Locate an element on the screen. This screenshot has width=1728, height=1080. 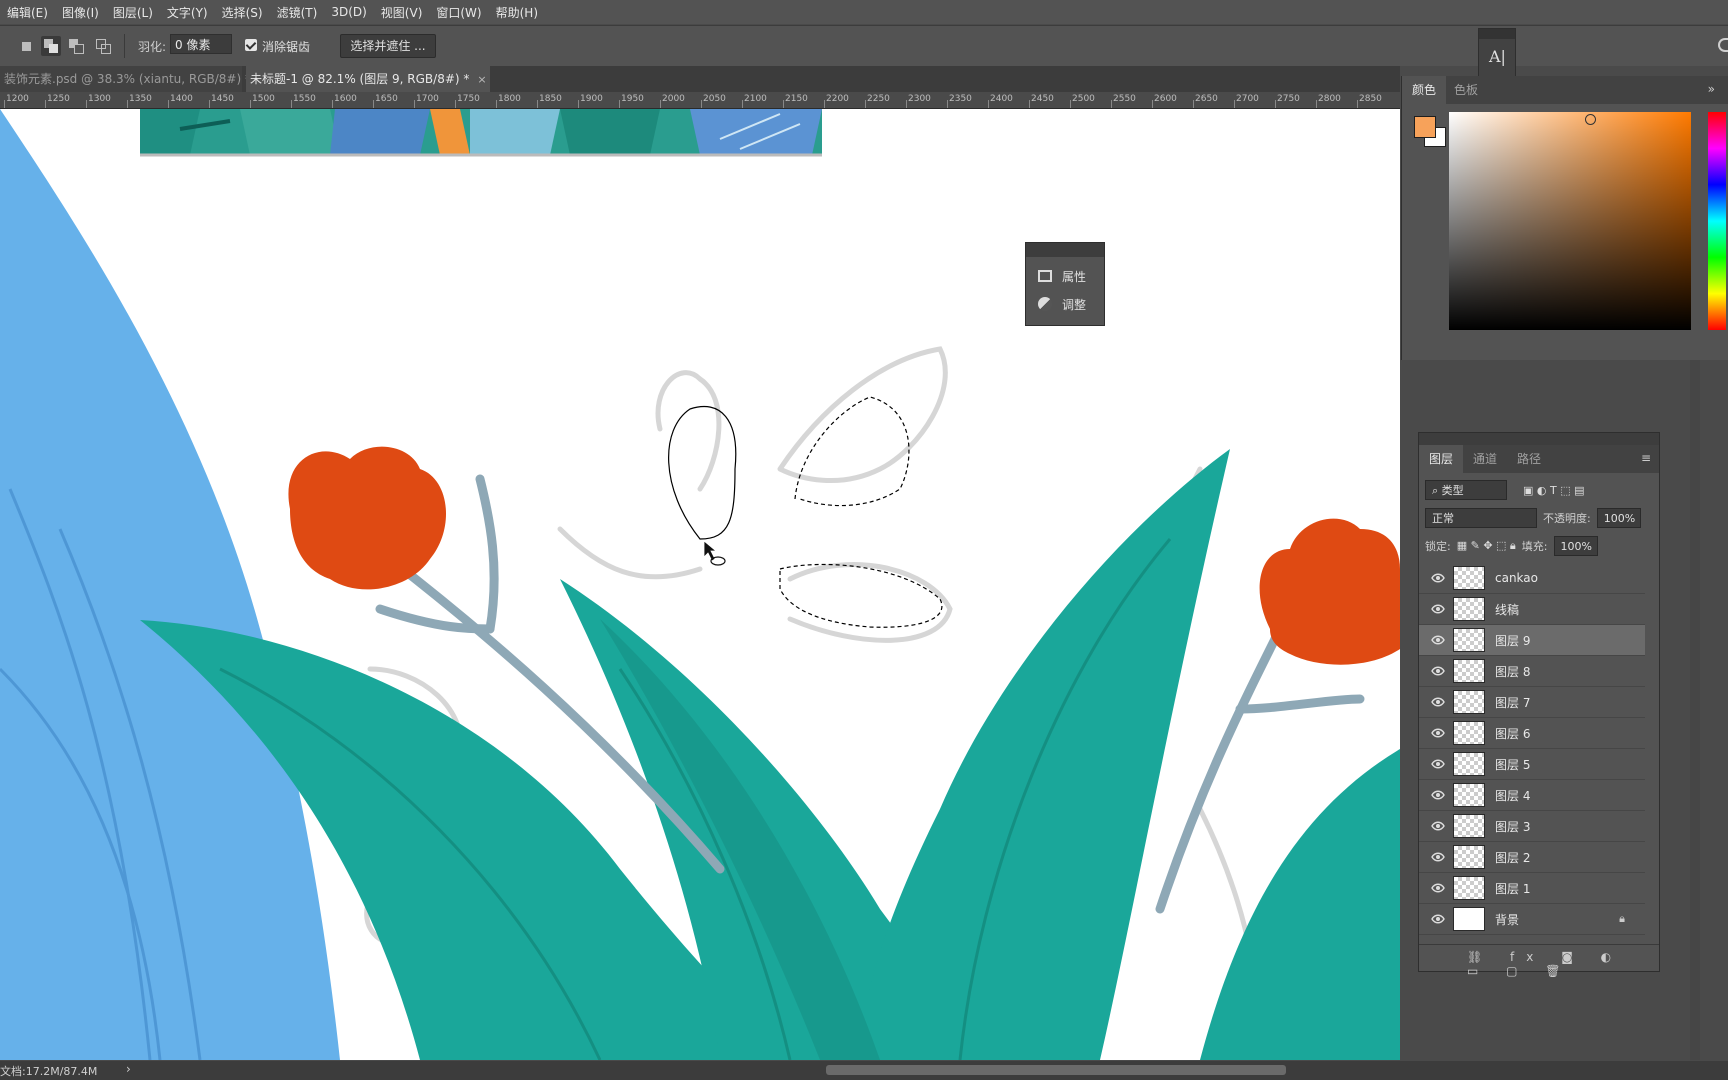
panel-menu-icon: » is located at coordinates (1711, 89).